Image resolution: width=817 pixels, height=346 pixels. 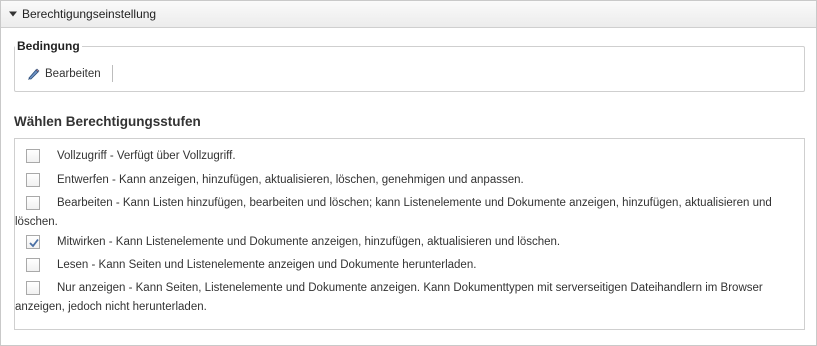 I want to click on checkbox-vollzugriff, so click(x=33, y=156).